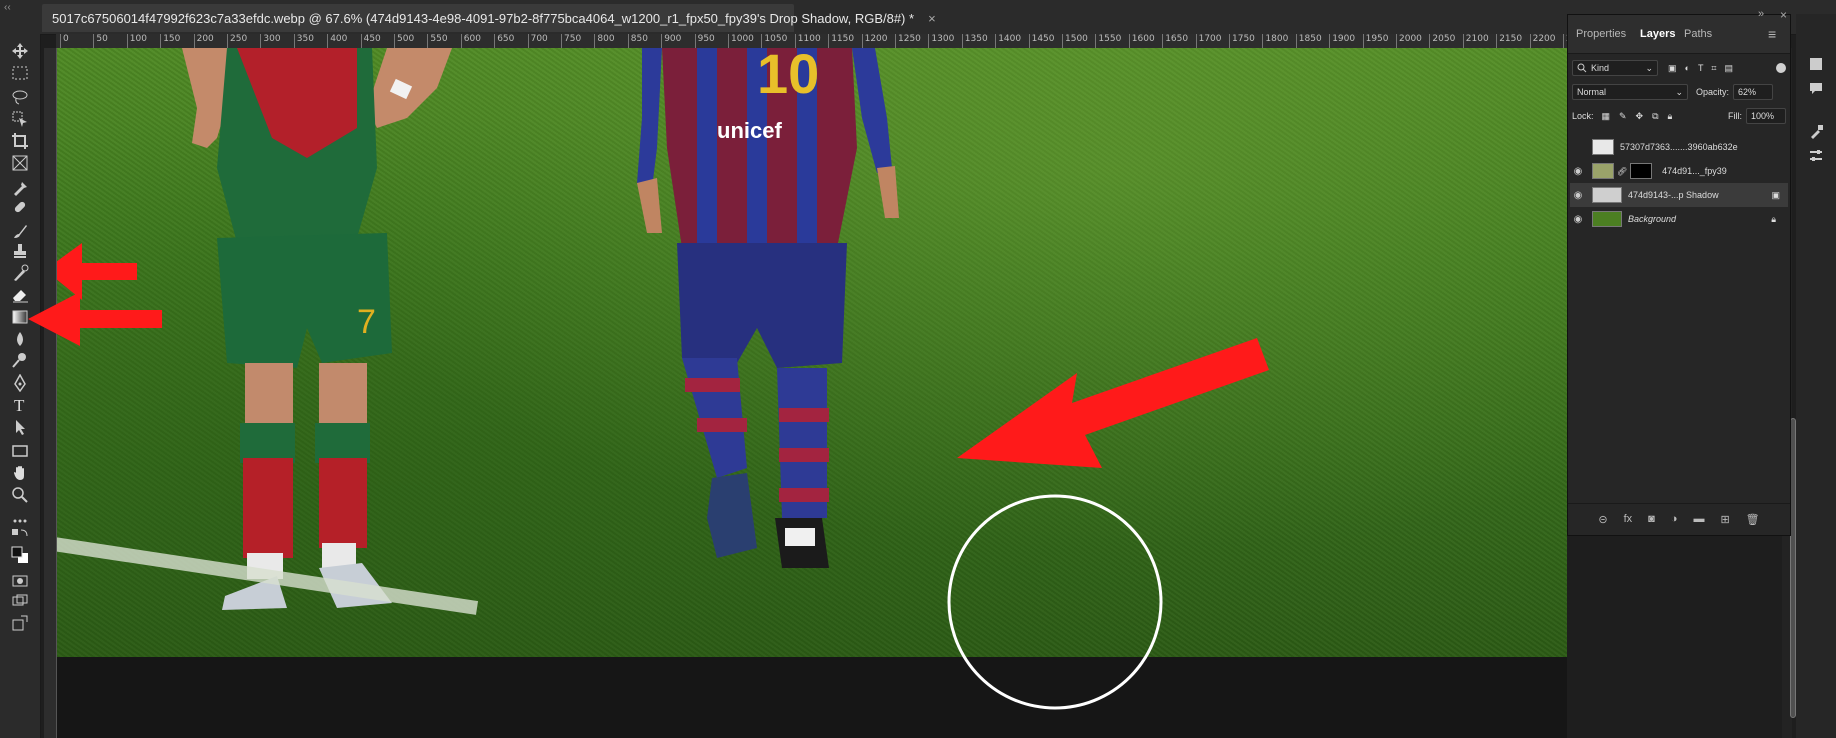 This screenshot has height=738, width=1836. Describe the element at coordinates (20, 119) in the screenshot. I see `object-selection-tool-icon` at that location.